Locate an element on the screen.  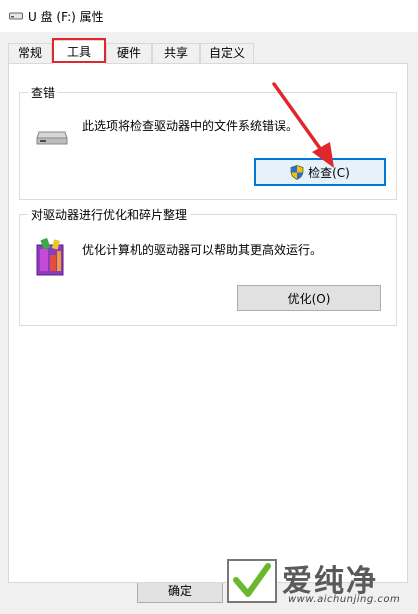
watermark-url: www.aichunjing.com is located at coordinates (344, 599).